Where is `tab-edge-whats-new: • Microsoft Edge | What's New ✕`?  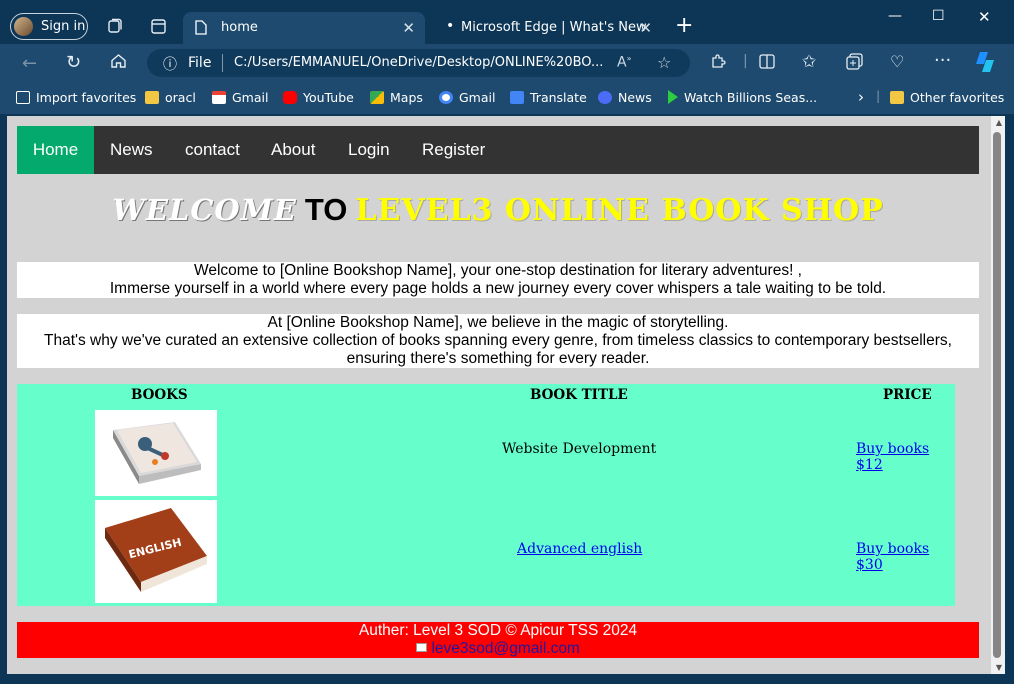
tab-edge-whats-new: • Microsoft Edge | What's New ✕ is located at coordinates (547, 28).